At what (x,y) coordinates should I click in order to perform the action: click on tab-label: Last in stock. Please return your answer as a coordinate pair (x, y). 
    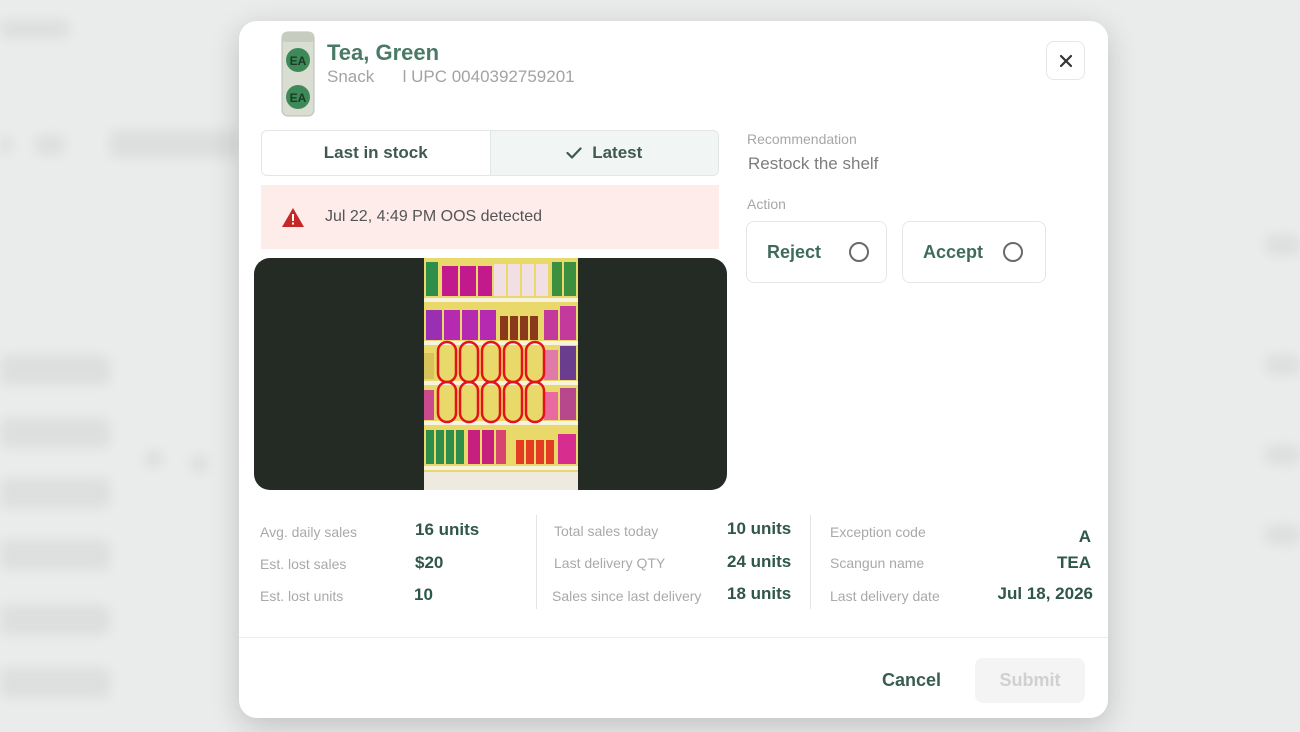
    Looking at the image, I should click on (375, 152).